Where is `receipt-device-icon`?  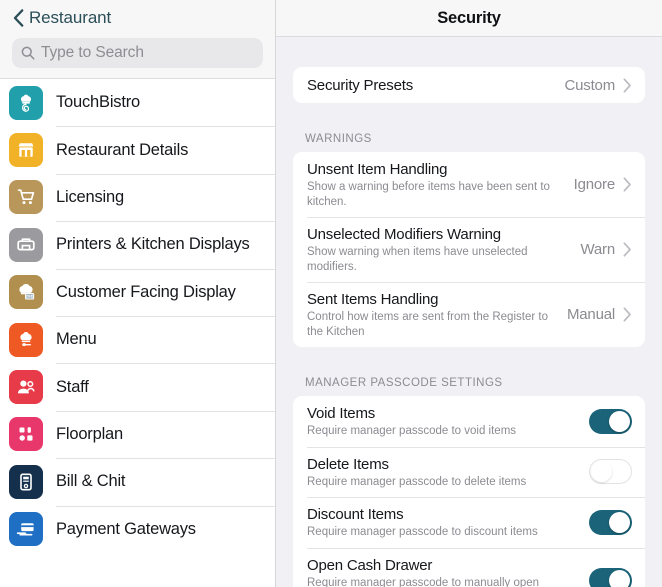
receipt-device-icon is located at coordinates (26, 481).